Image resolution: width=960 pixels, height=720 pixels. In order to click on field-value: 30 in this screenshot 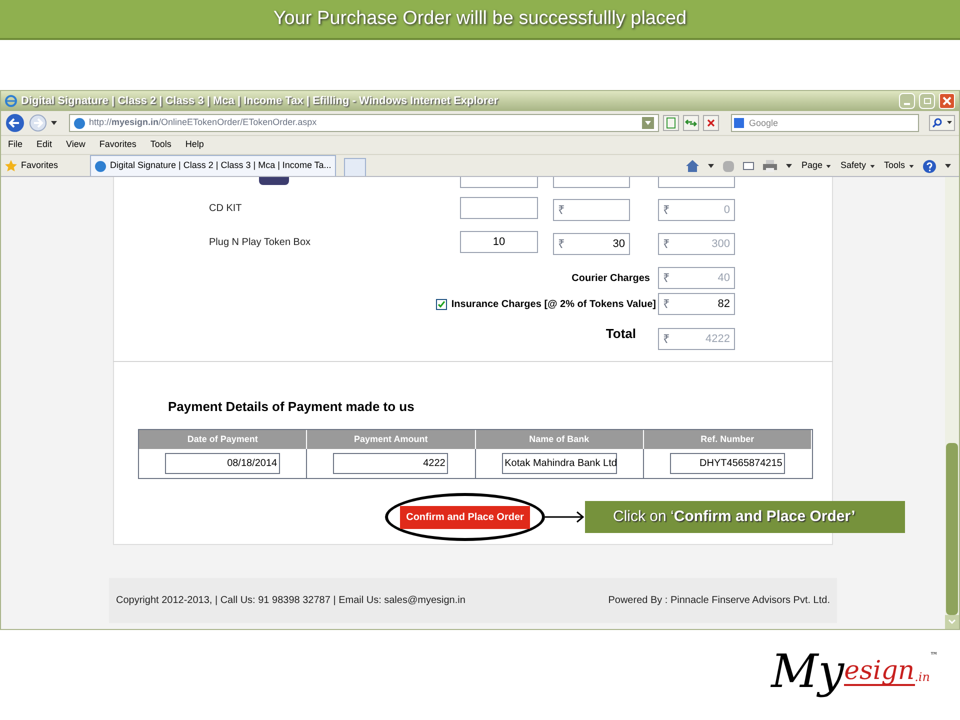, I will do `click(618, 244)`.